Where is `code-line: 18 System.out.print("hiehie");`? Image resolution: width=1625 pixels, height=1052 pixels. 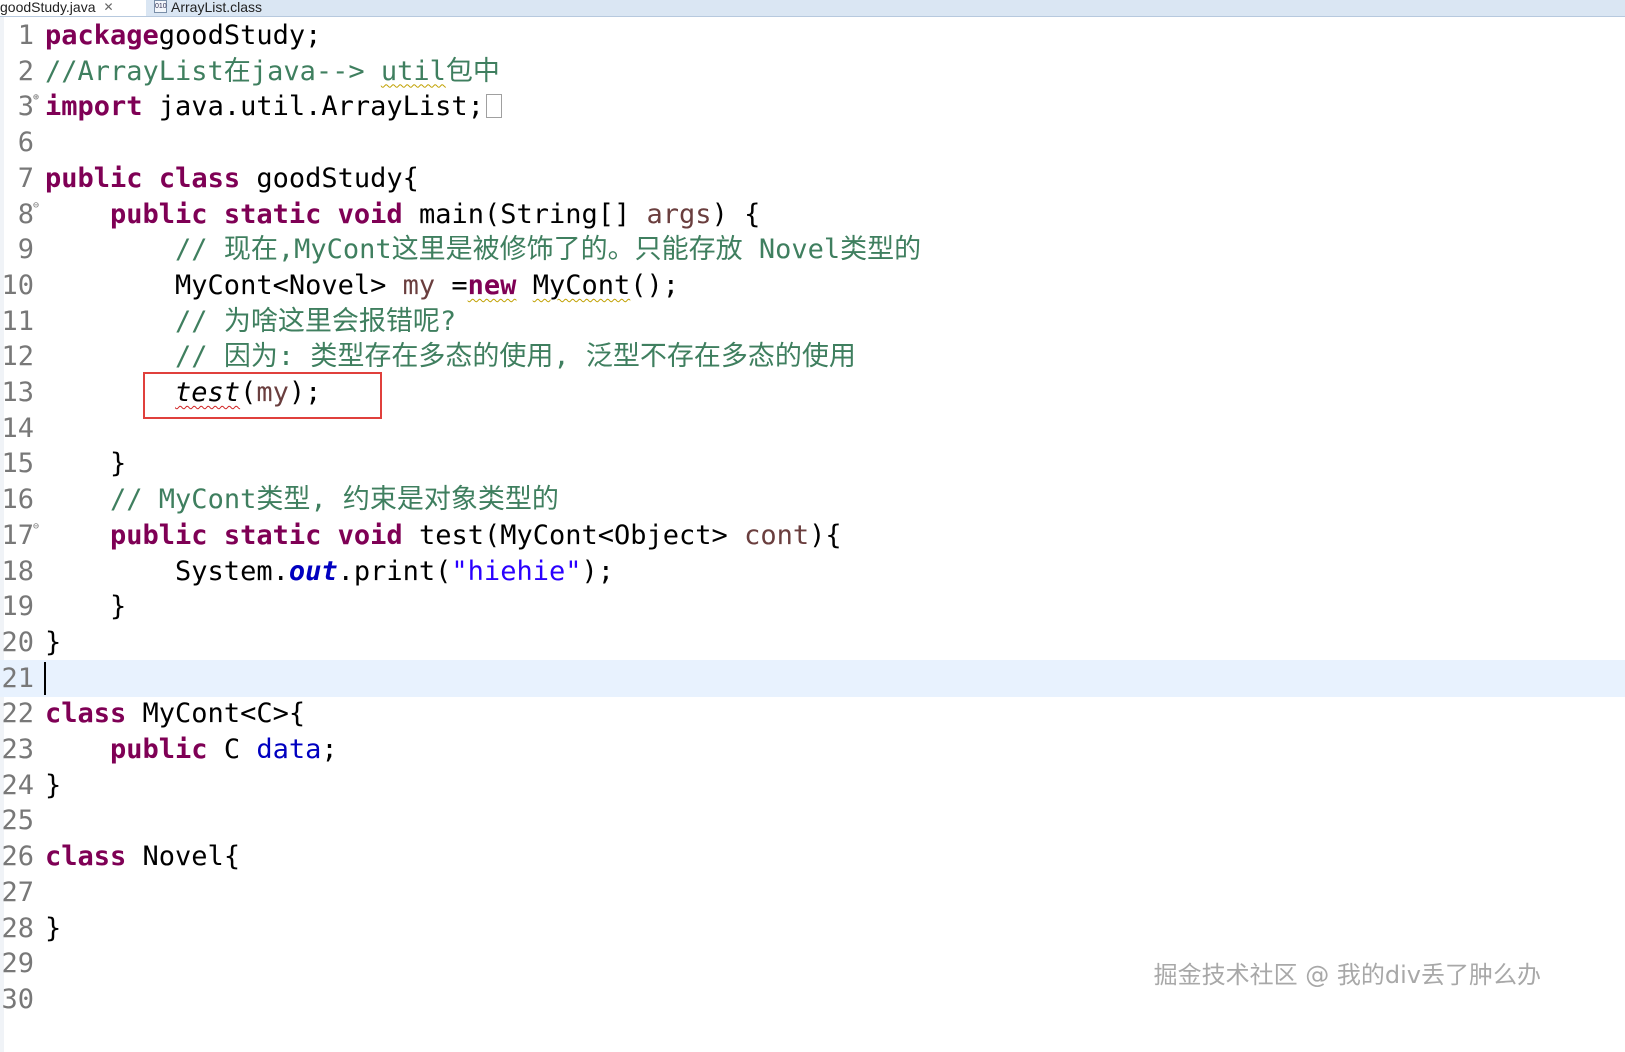
code-line: 18 System.out.print("hiehie"); is located at coordinates (812, 571).